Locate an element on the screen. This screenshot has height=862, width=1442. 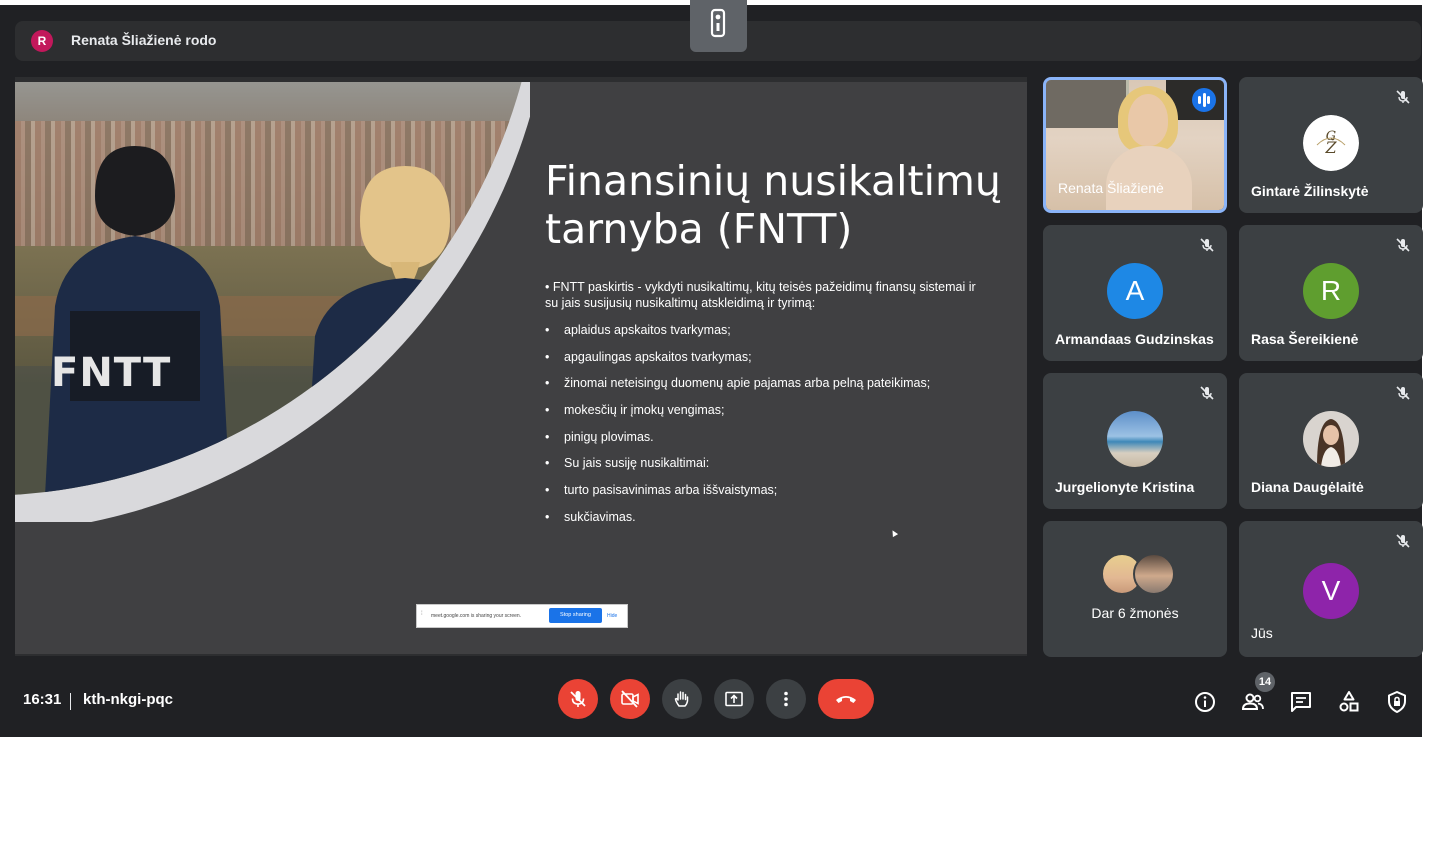
raise-hand-button is located at coordinates (682, 699).